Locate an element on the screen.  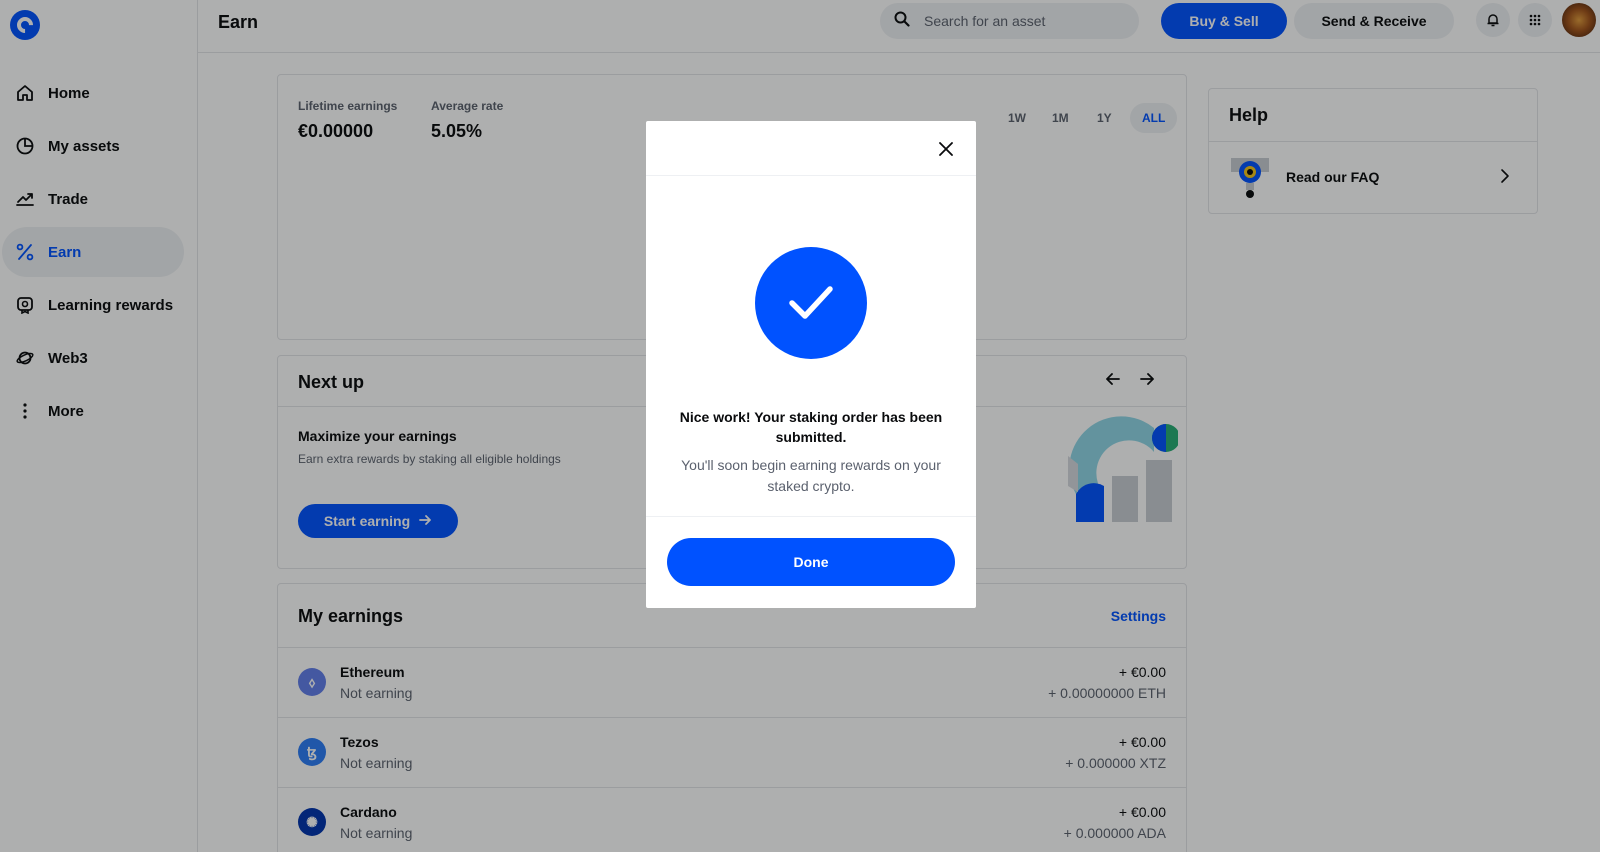
done-button: Done is located at coordinates (811, 562).